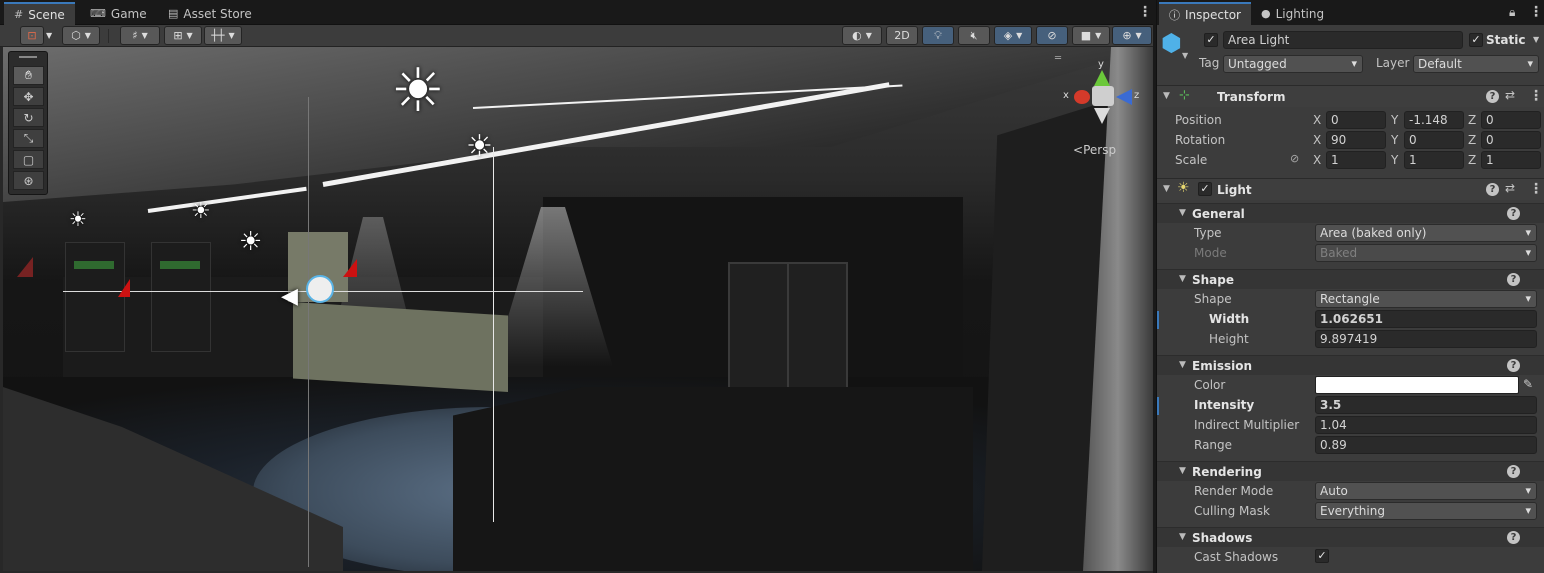 Image resolution: width=1544 pixels, height=573 pixels. I want to click on transform-header: ▼ ⊹ Transform ? ⇄ ⋮, so click(1350, 96).